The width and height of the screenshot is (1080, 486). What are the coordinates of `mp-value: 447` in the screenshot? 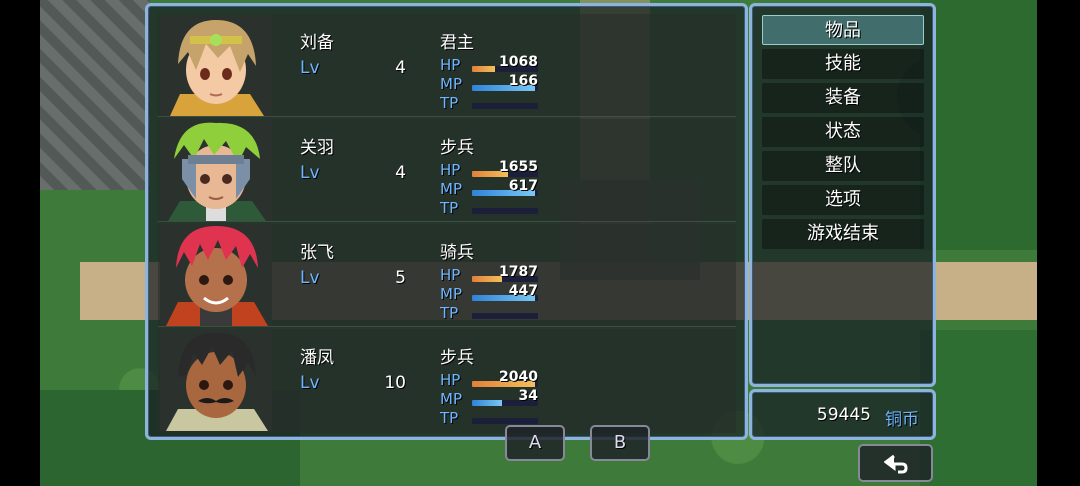 It's located at (523, 291).